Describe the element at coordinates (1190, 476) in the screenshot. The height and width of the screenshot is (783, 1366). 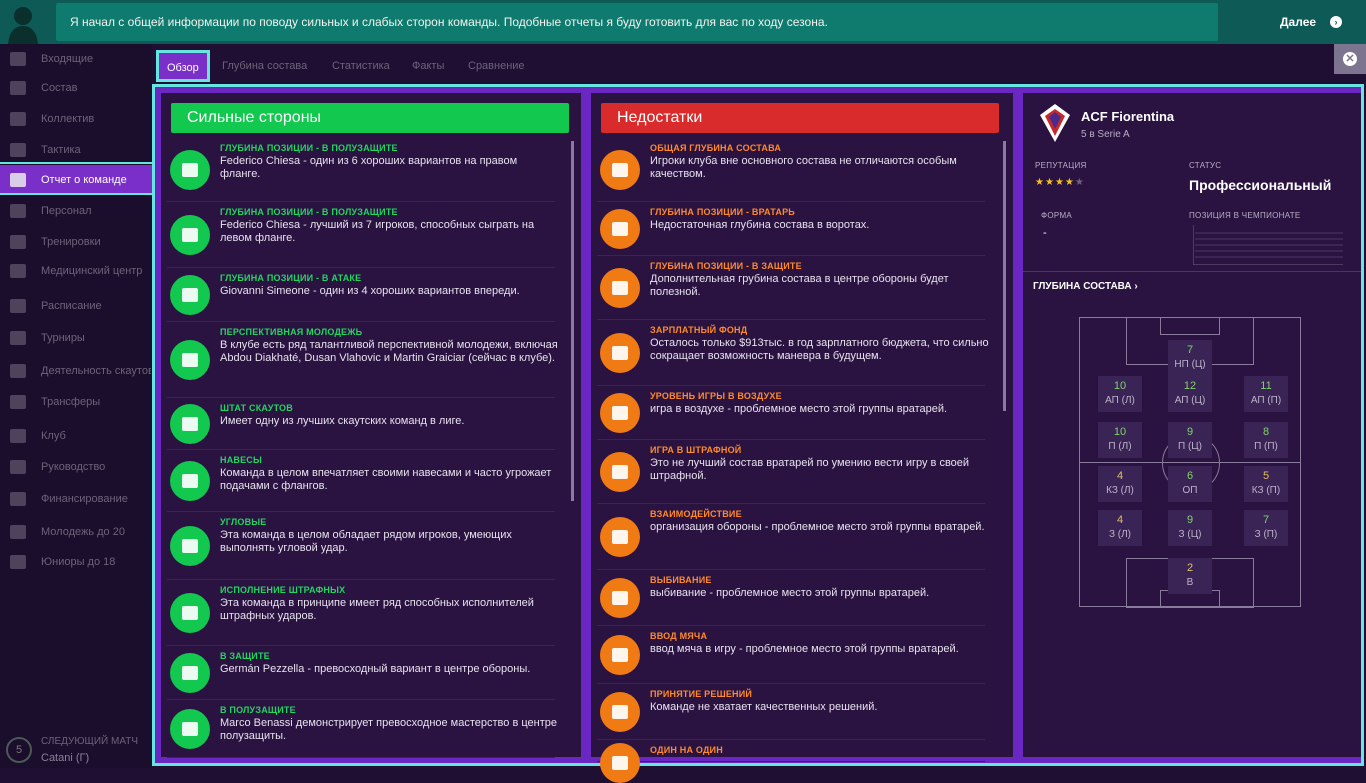
I see `depth-count: 6` at that location.